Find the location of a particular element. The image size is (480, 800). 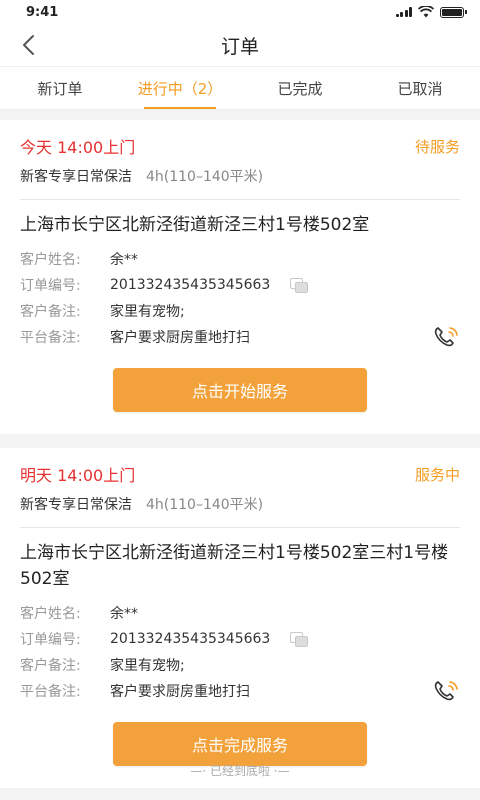

tab-completed: 已完成 is located at coordinates (300, 88).